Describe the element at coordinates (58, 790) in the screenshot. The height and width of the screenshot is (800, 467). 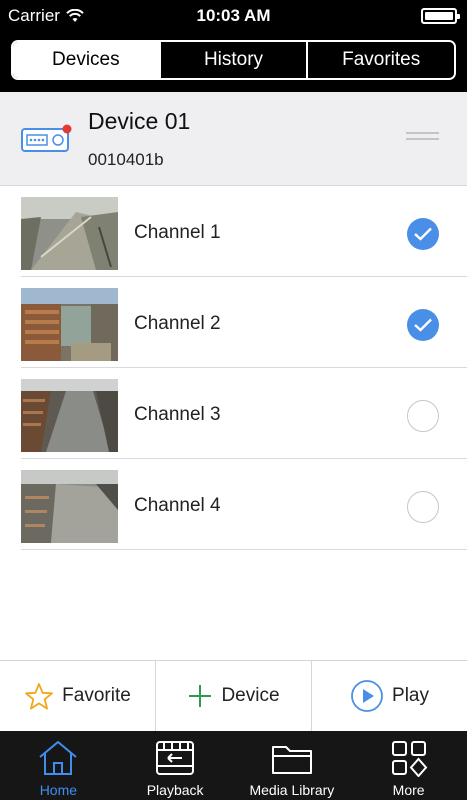
I see `tab-label: Home` at that location.